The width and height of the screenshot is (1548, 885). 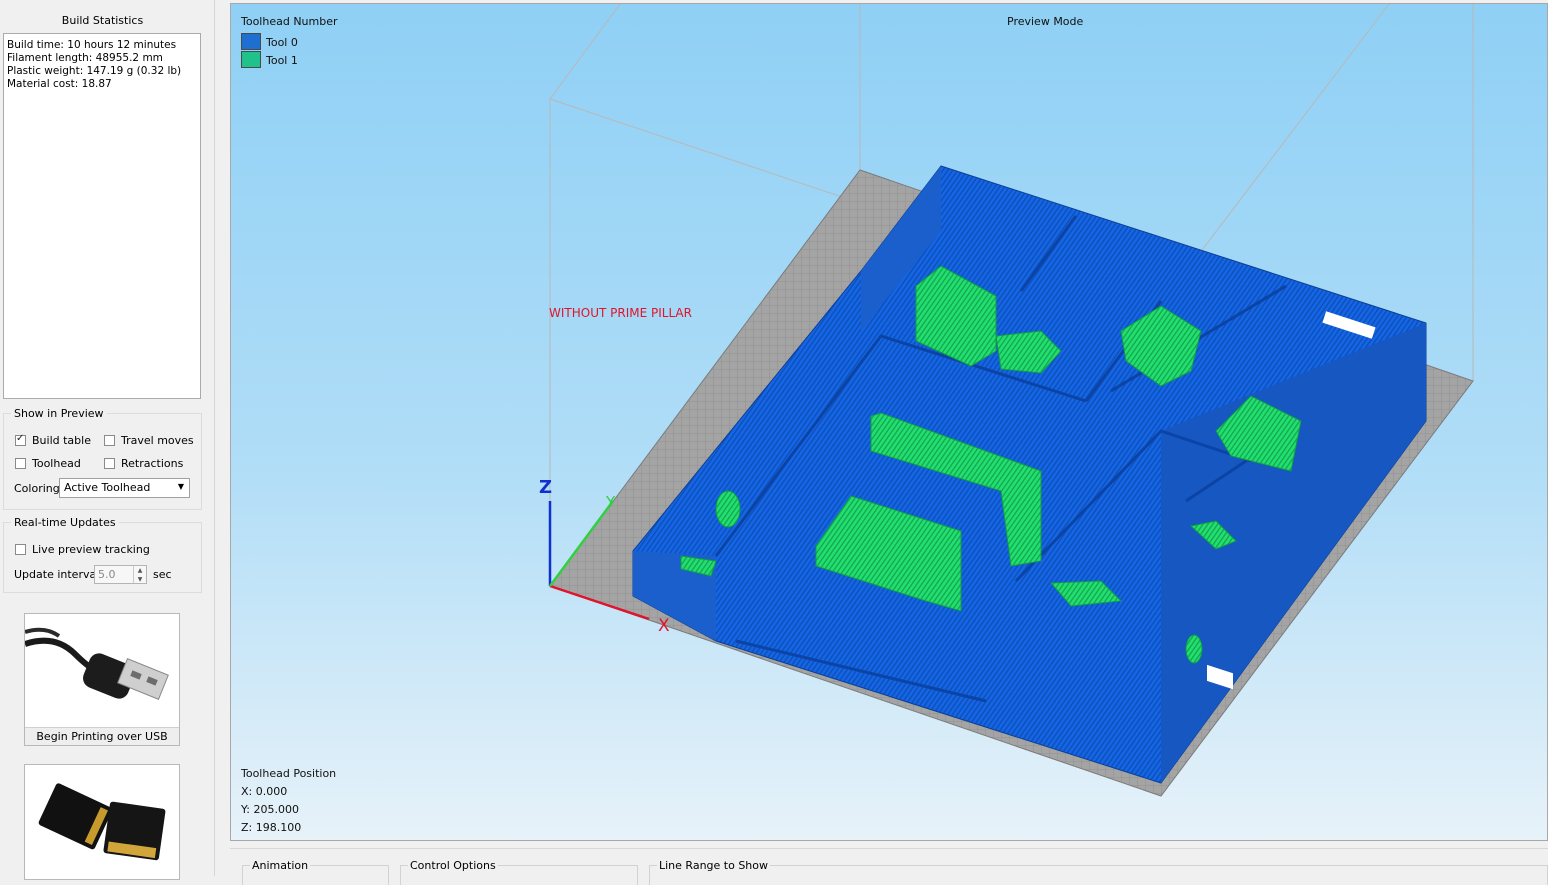 What do you see at coordinates (109, 463) in the screenshot?
I see `retractions-box` at bounding box center [109, 463].